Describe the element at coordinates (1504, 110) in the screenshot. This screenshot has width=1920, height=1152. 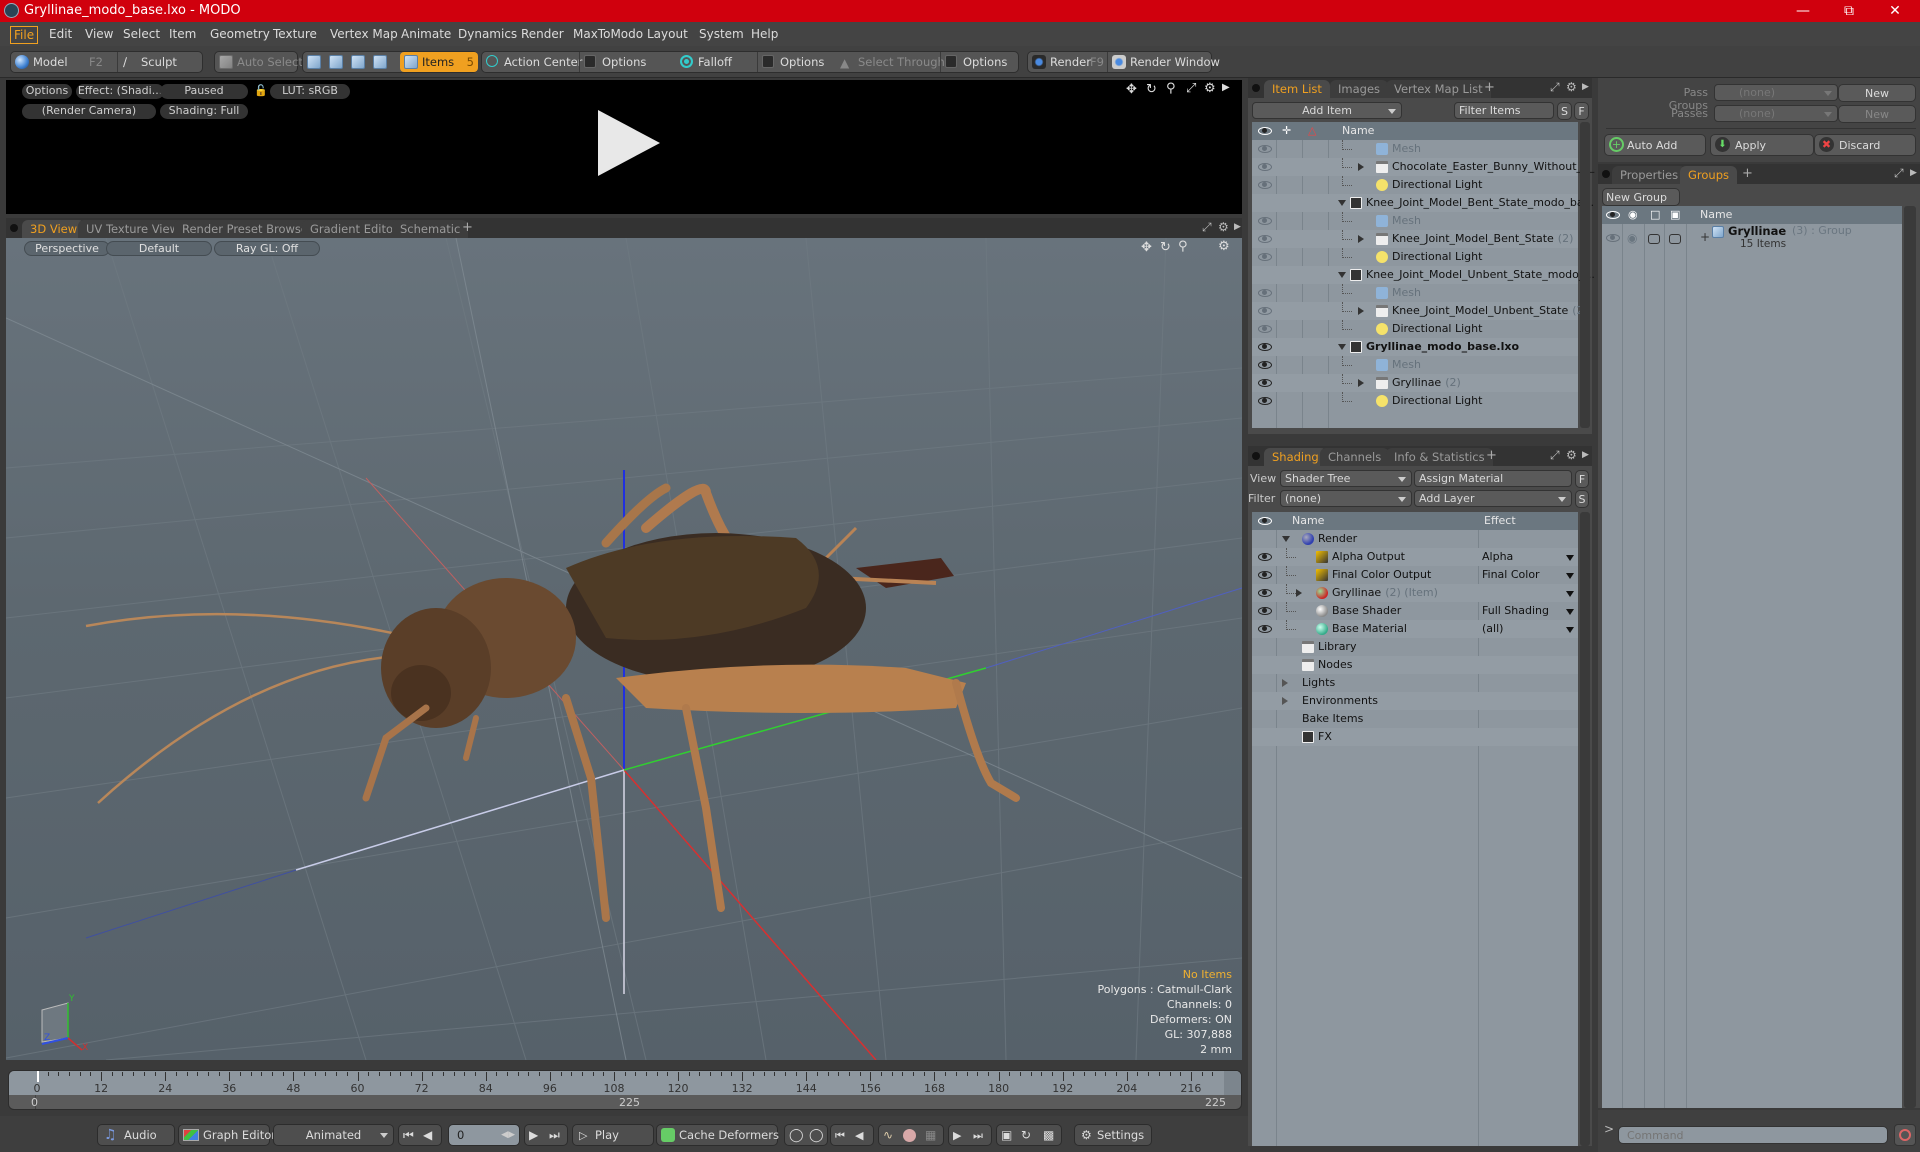
I see `filter-items-input: Filter Items` at that location.